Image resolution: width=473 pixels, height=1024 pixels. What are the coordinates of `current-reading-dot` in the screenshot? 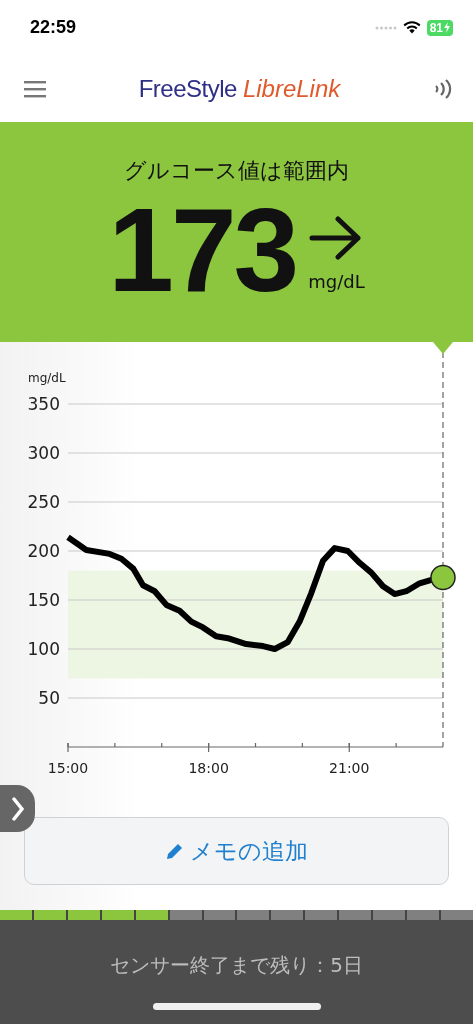 It's located at (443, 577).